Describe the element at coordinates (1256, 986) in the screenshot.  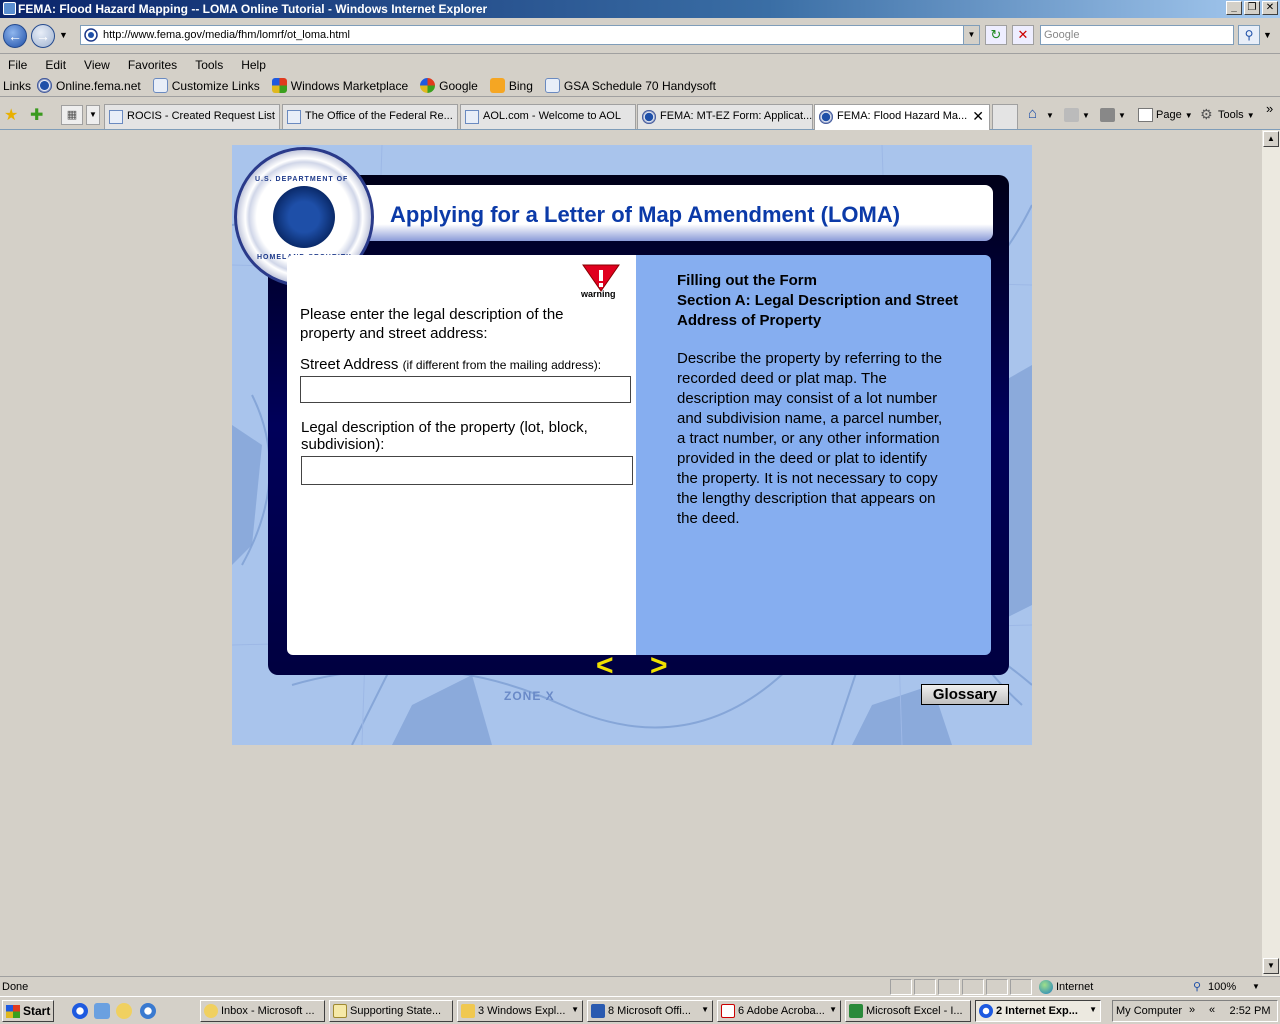
I see `zoom-dropdown-icon: ▼` at that location.